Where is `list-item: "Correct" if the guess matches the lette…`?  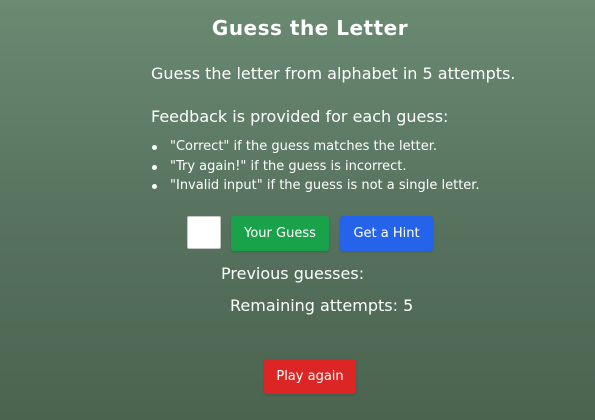 list-item: "Correct" if the guess matches the lette… is located at coordinates (315, 147).